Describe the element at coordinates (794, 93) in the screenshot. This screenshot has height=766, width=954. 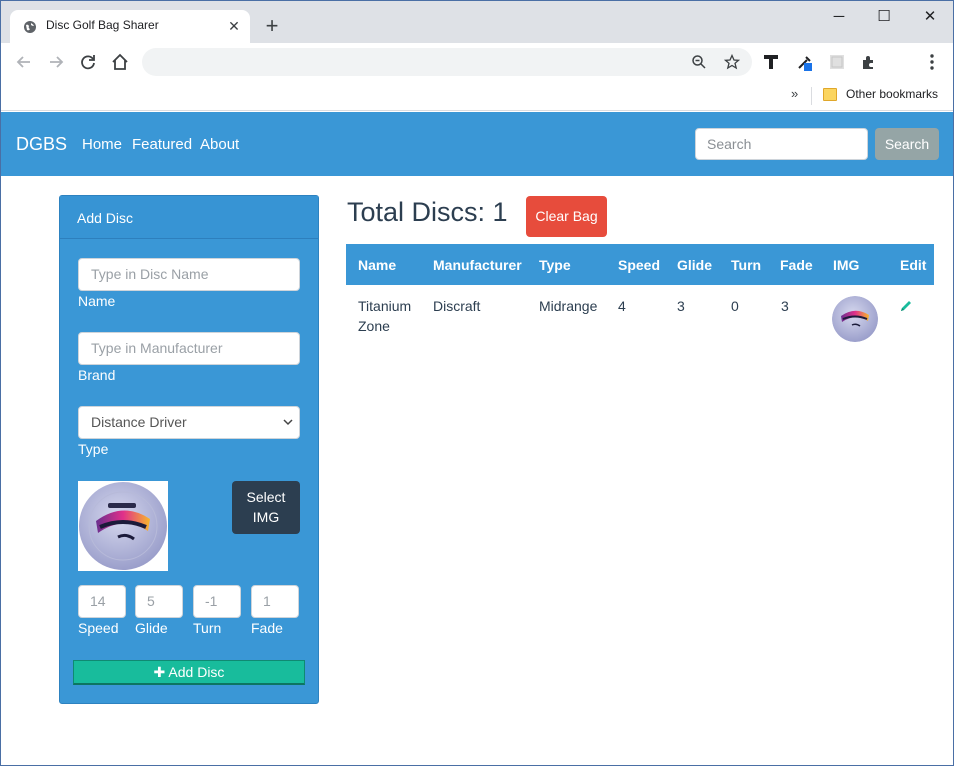
I see `bookmarks-more-button: »` at that location.